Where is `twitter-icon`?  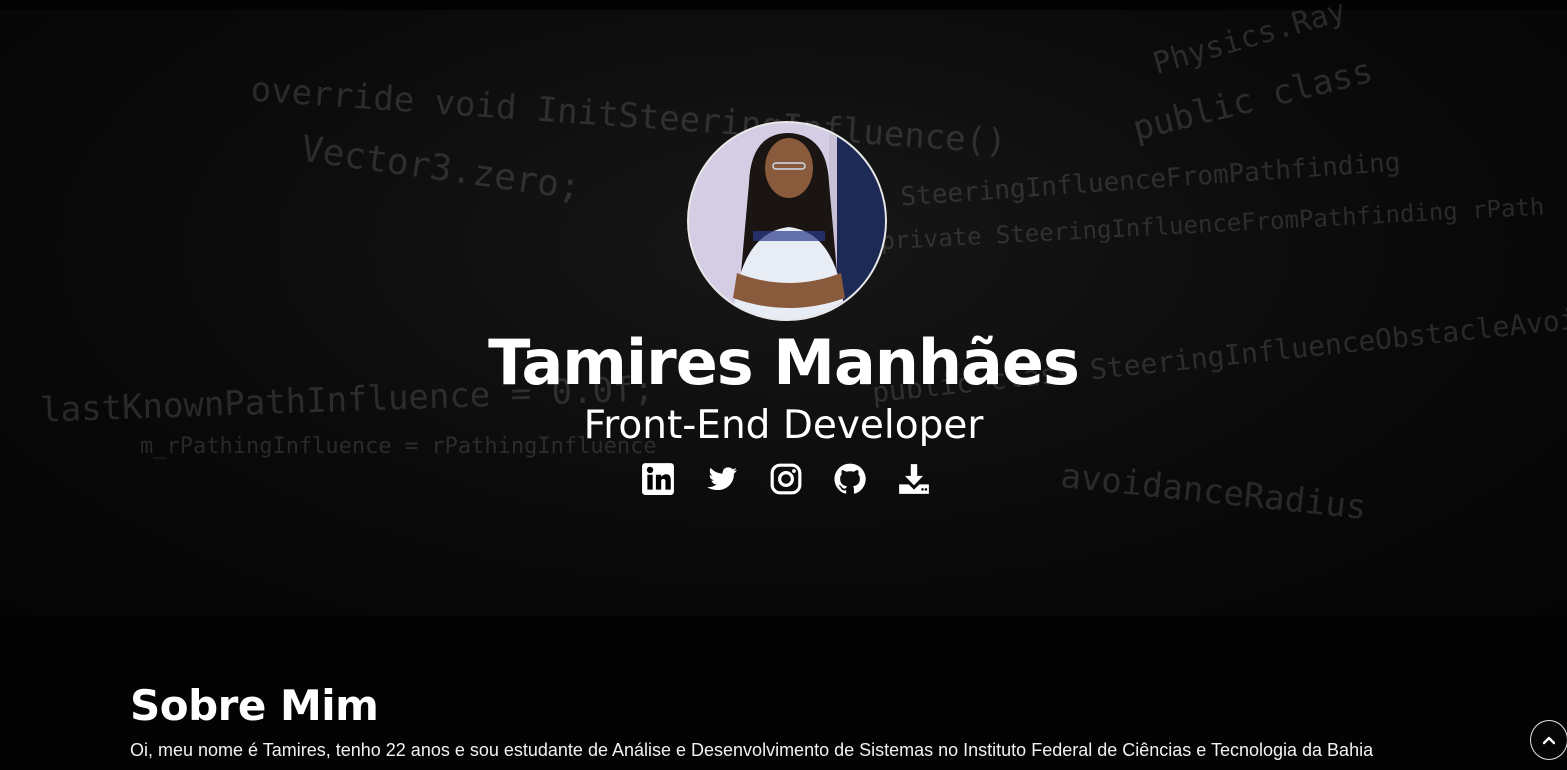 twitter-icon is located at coordinates (722, 479).